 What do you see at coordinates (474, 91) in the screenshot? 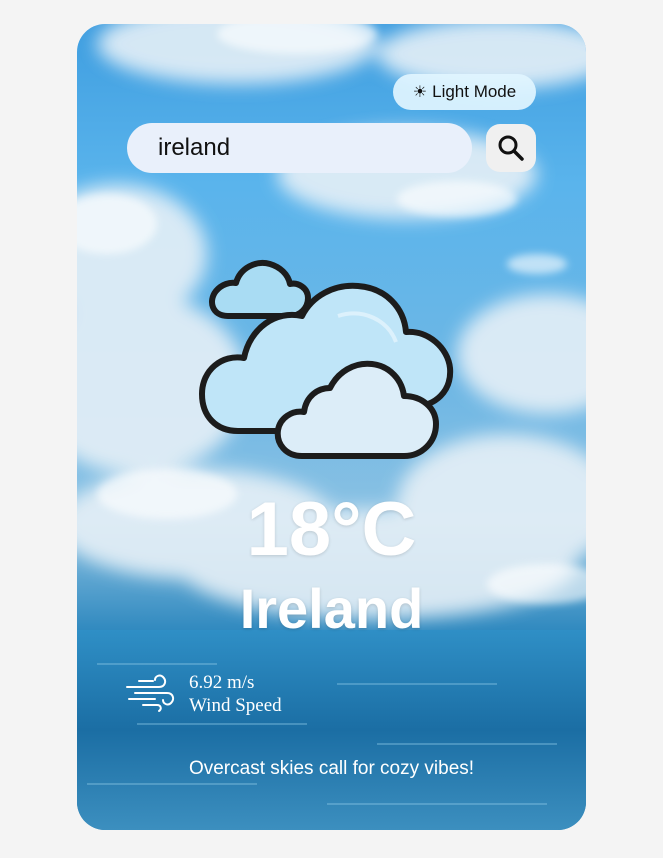
I see `light-mode-label: Light Mode` at bounding box center [474, 91].